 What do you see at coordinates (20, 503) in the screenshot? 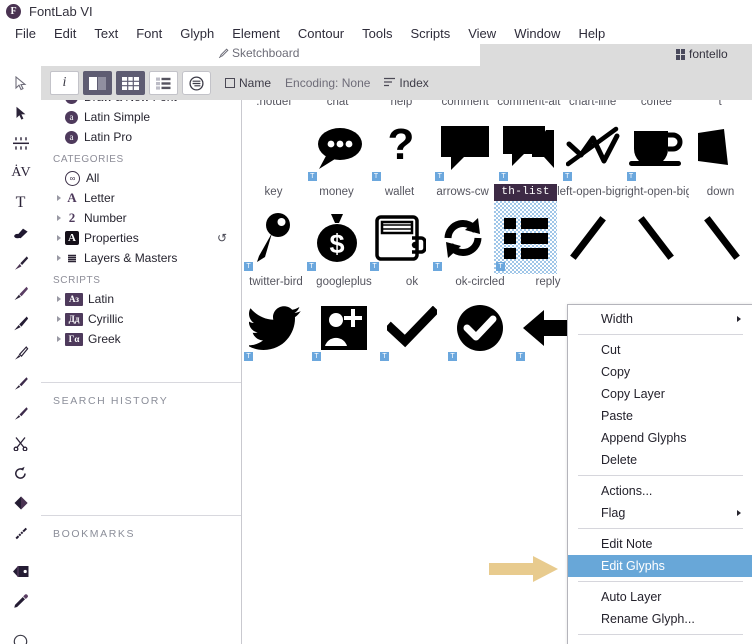
I see `paint-bucket-icon` at bounding box center [20, 503].